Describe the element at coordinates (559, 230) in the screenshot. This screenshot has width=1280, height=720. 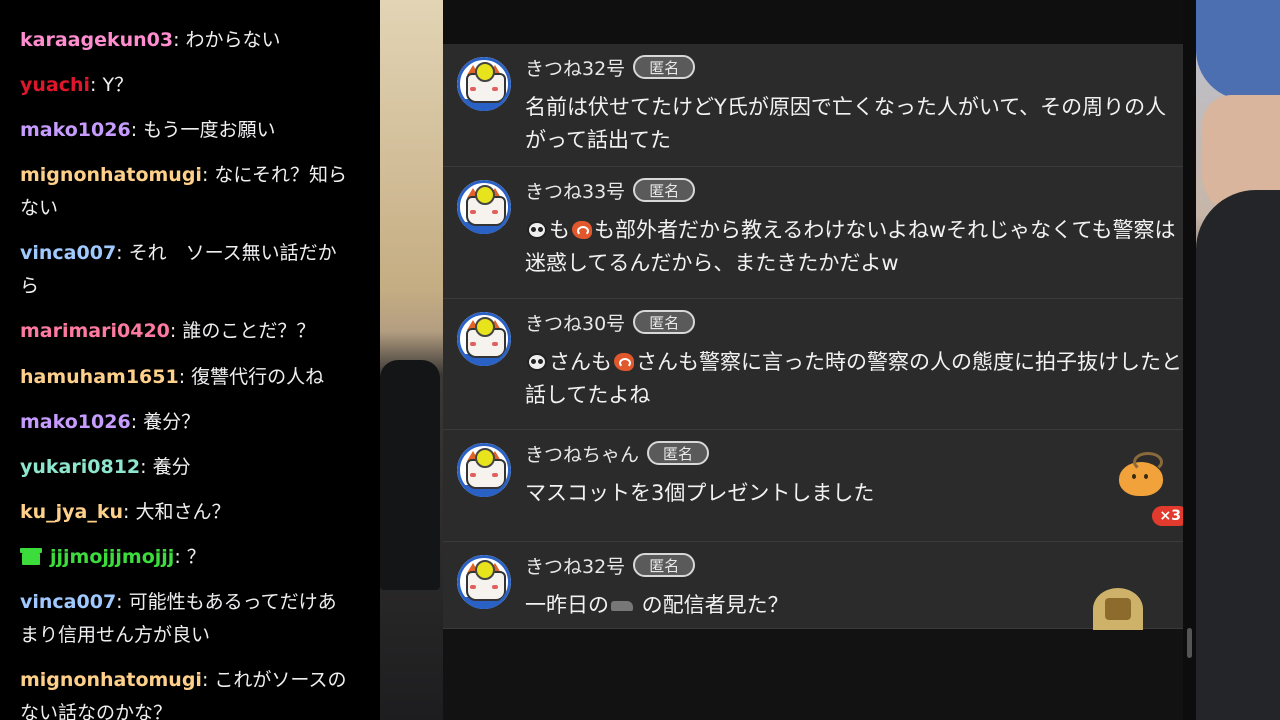
I see `comment-text-segment: も` at that location.